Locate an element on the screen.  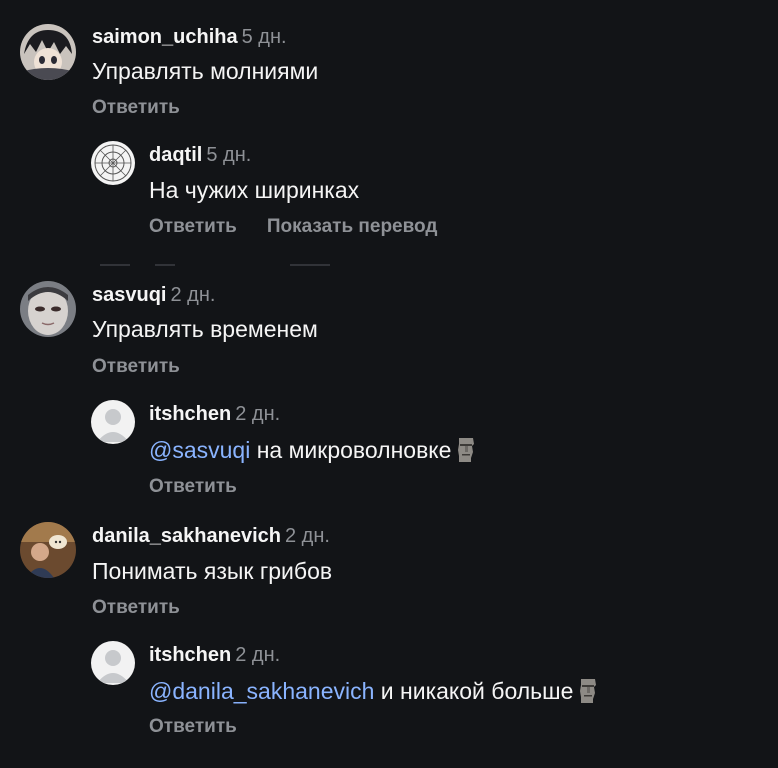
hidden-row-divider is located at coordinates (215, 265).